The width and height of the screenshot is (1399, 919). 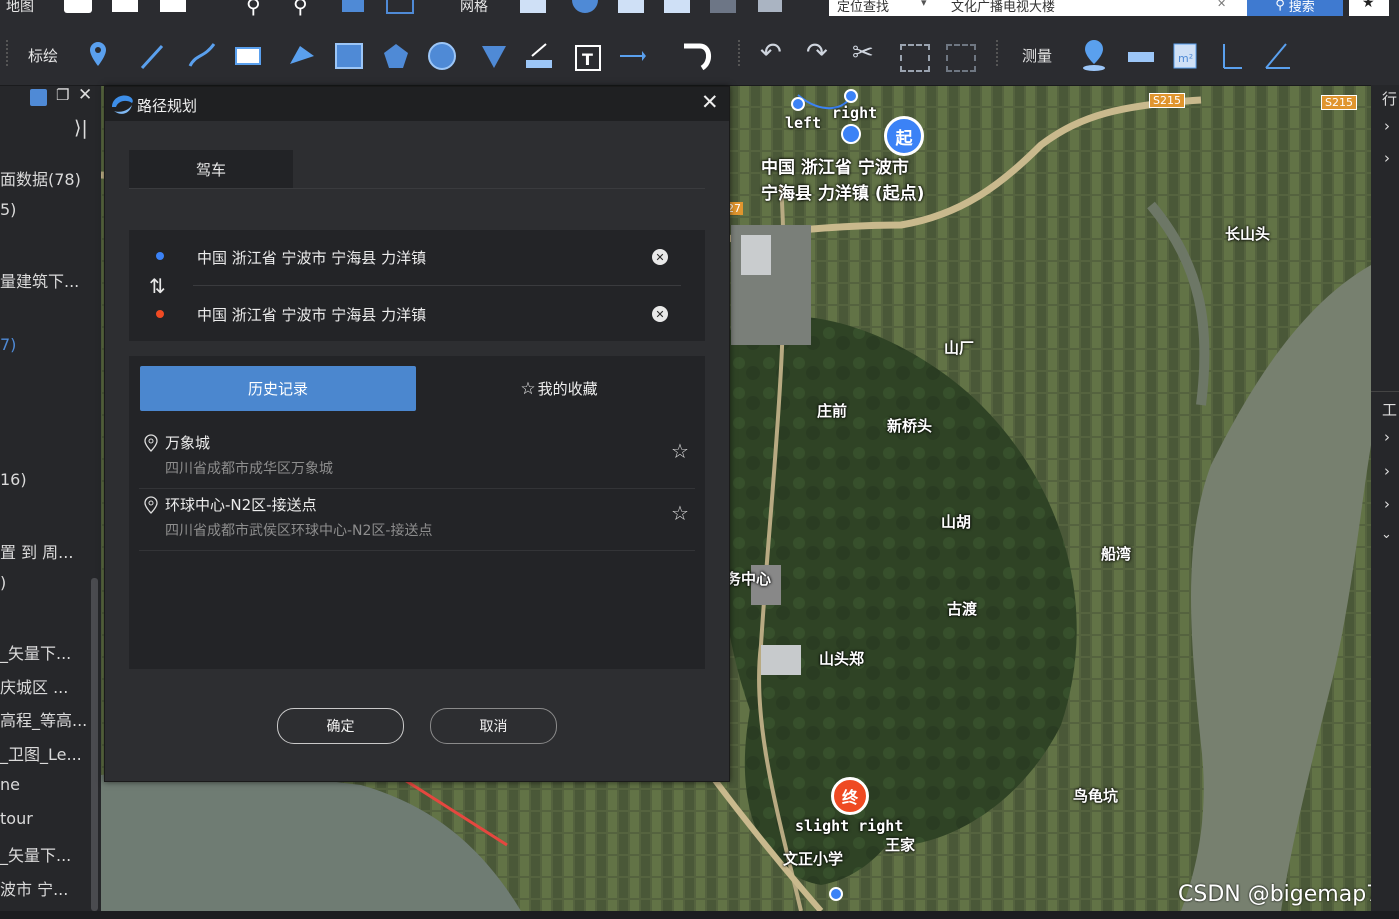 I want to click on tab-history: 历史记录, so click(x=278, y=388).